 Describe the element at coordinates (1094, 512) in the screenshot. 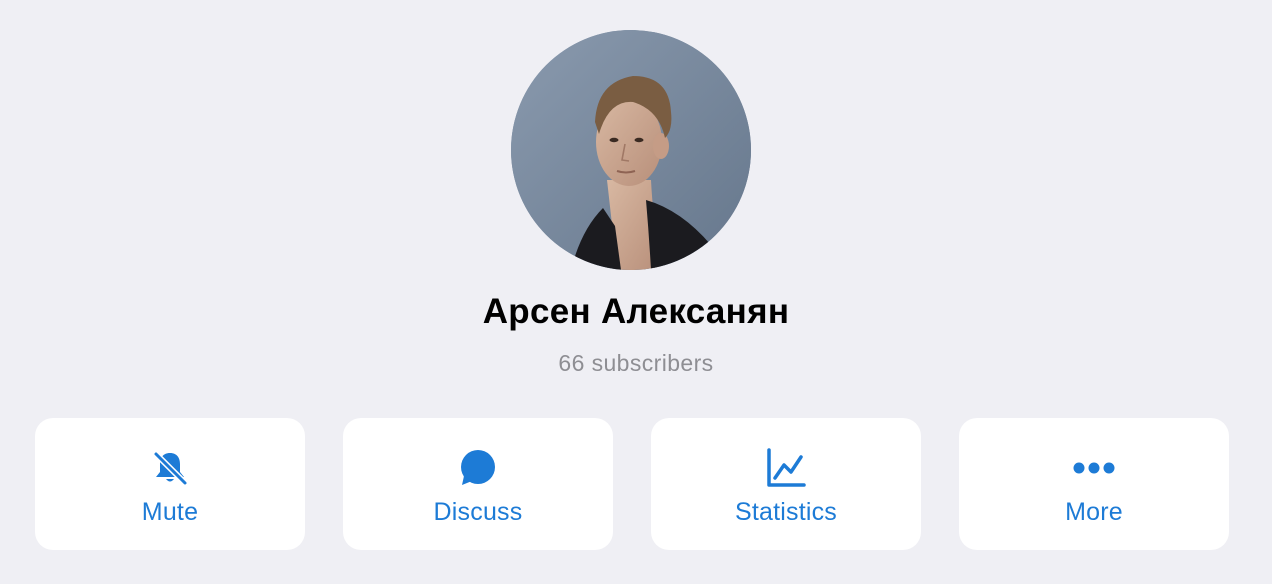

I see `more-label: More` at that location.